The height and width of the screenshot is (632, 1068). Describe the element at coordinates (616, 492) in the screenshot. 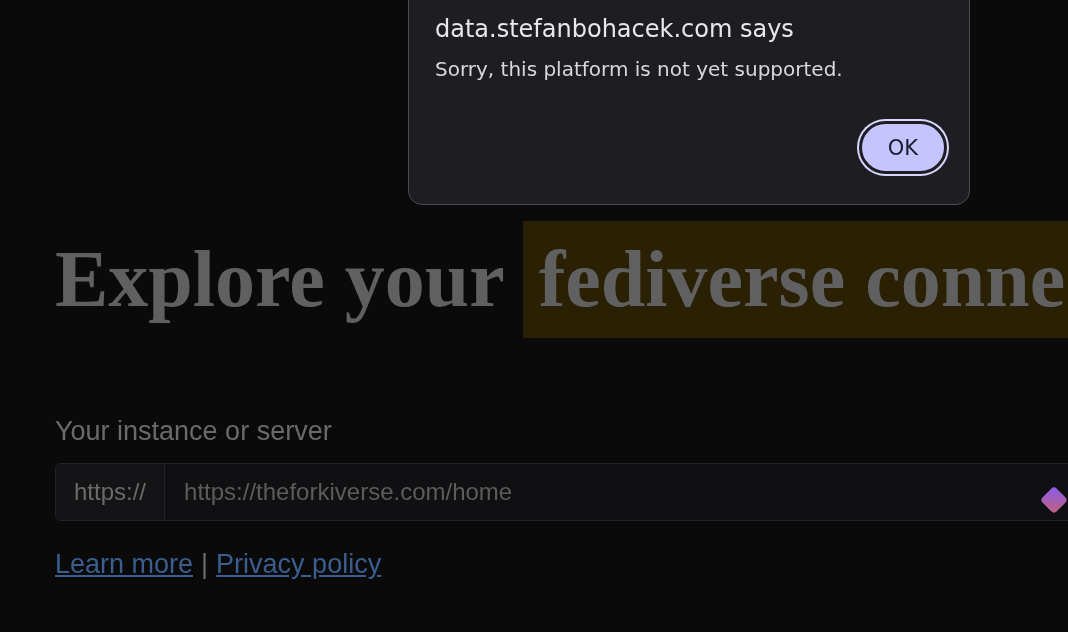

I see `url-field: https://theforkiverse.com/home` at that location.